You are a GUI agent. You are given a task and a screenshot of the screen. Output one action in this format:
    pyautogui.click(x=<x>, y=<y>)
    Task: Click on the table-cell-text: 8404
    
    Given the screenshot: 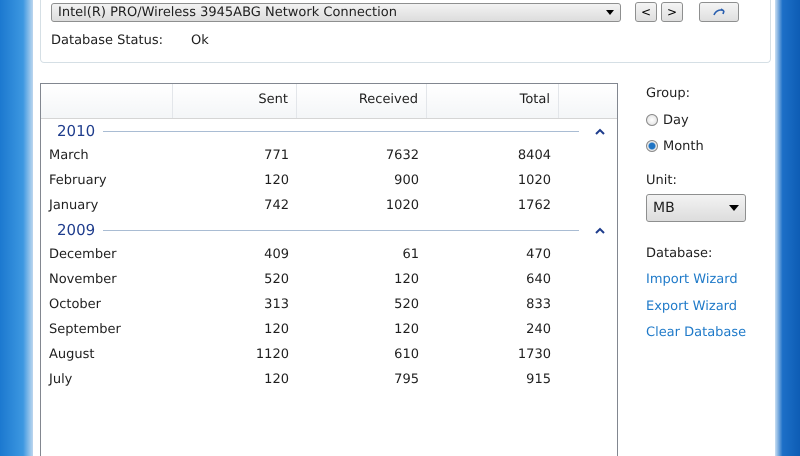 What is the action you would take?
    pyautogui.click(x=534, y=155)
    